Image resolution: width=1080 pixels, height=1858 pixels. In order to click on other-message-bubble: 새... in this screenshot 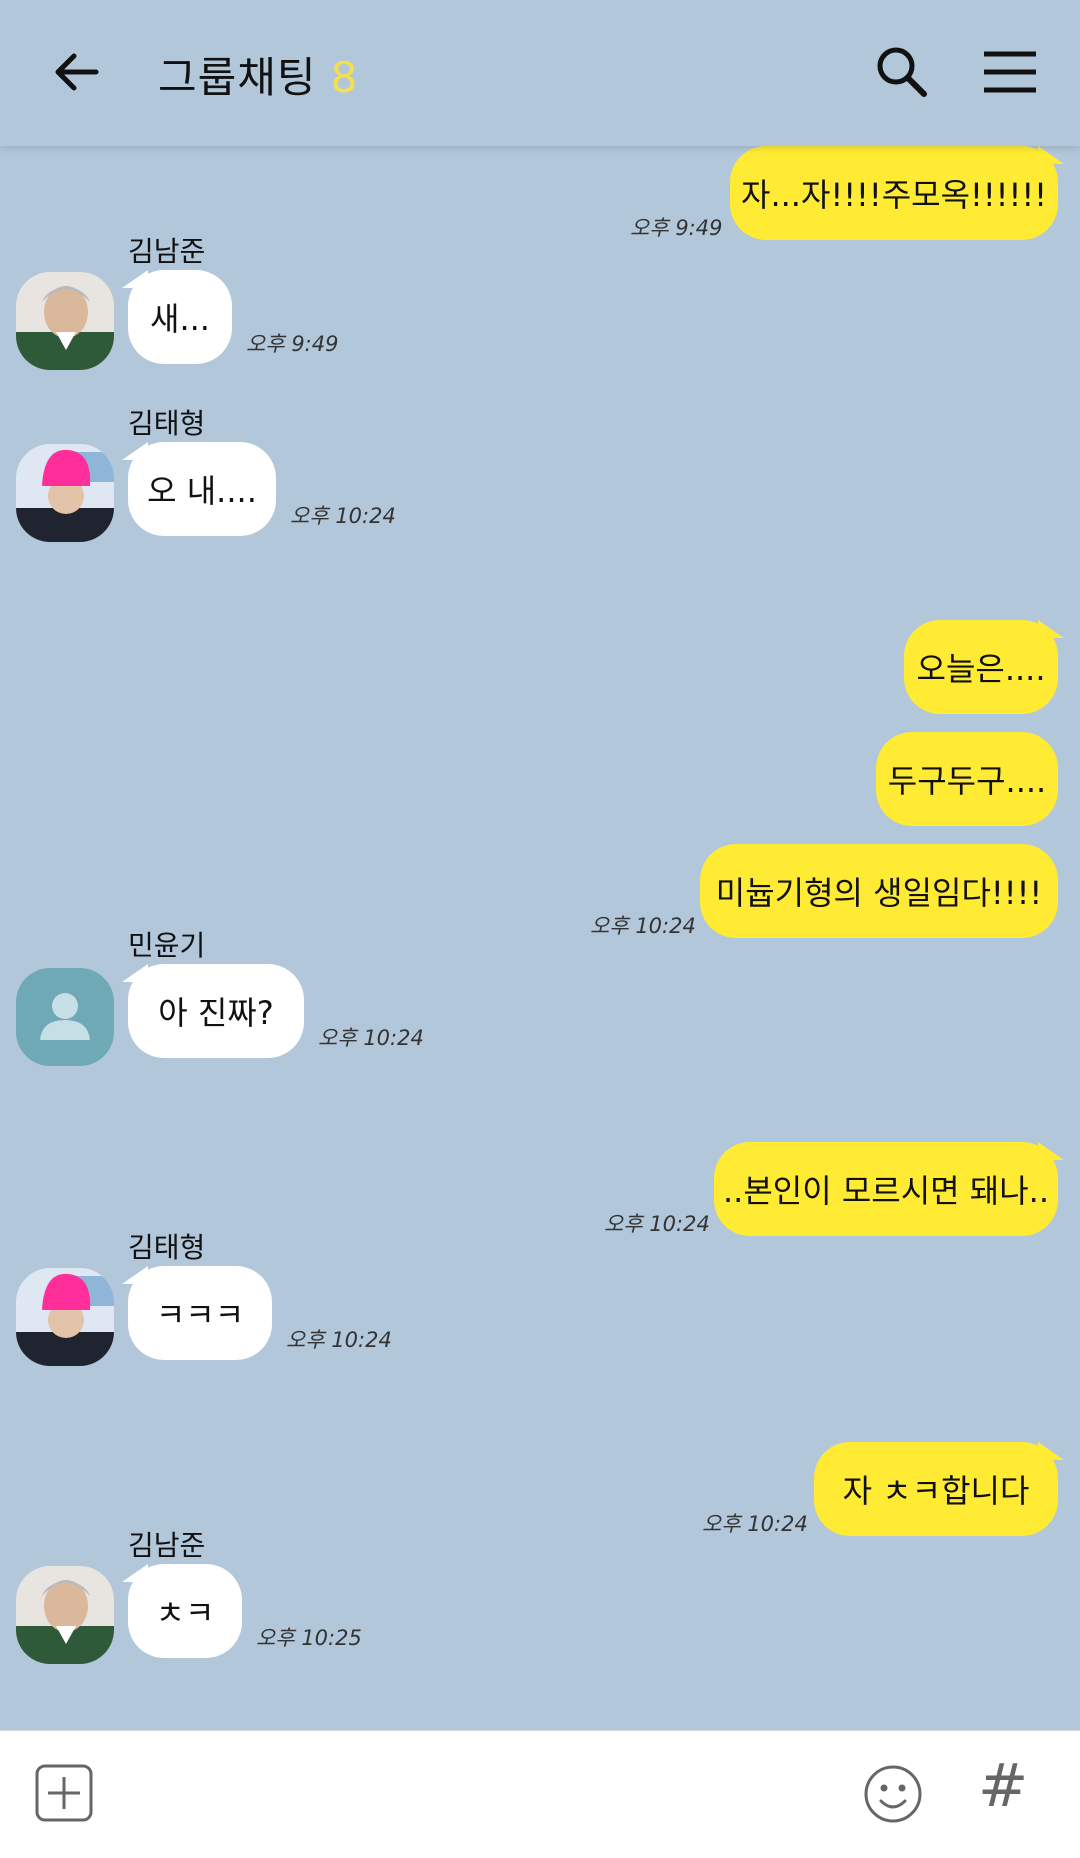, I will do `click(177, 317)`.